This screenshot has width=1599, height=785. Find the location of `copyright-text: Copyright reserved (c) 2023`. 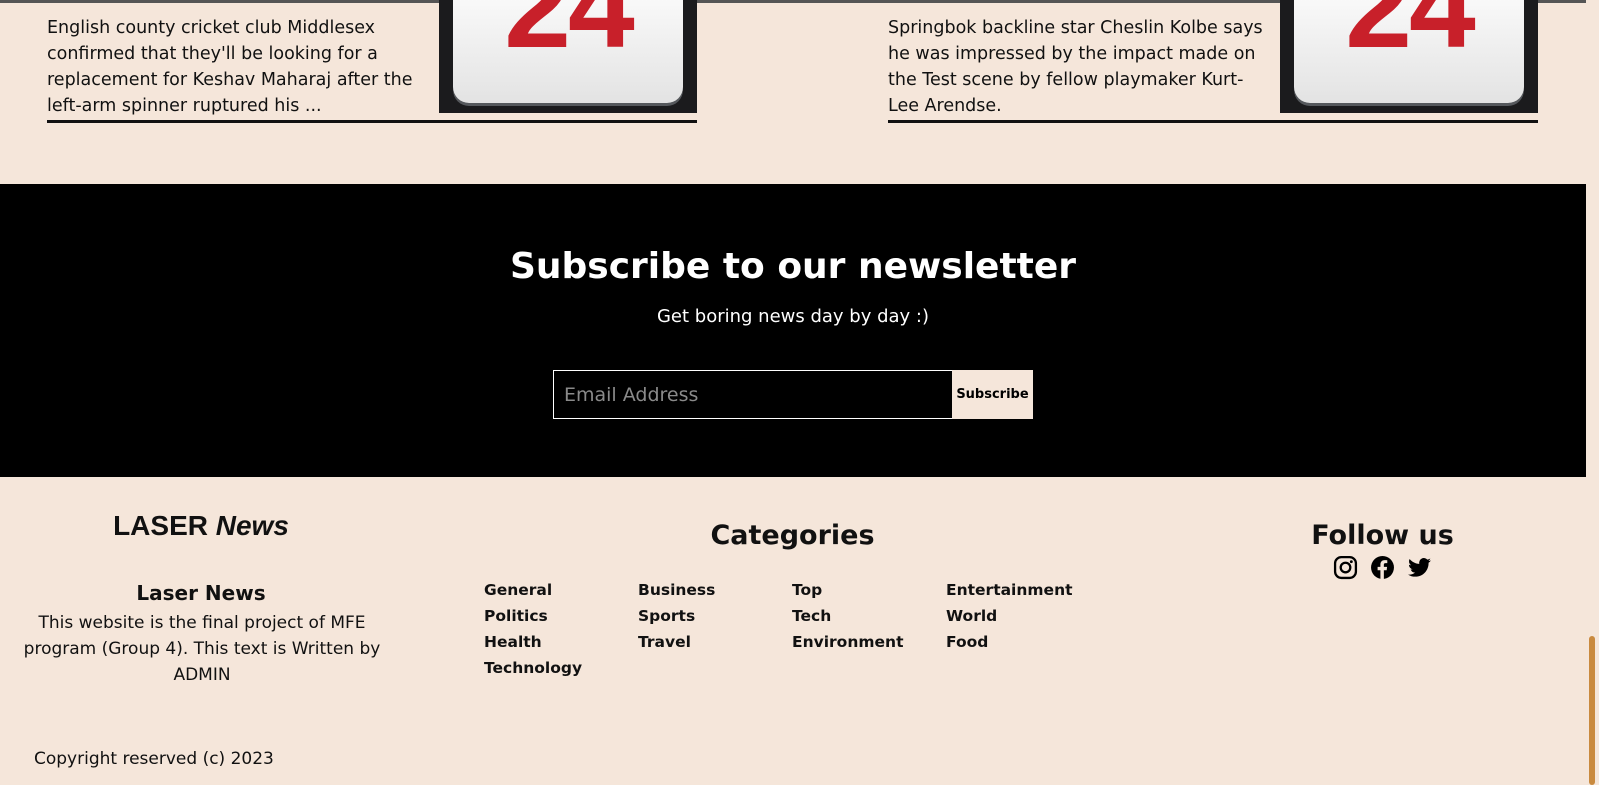

copyright-text: Copyright reserved (c) 2023 is located at coordinates (154, 759).